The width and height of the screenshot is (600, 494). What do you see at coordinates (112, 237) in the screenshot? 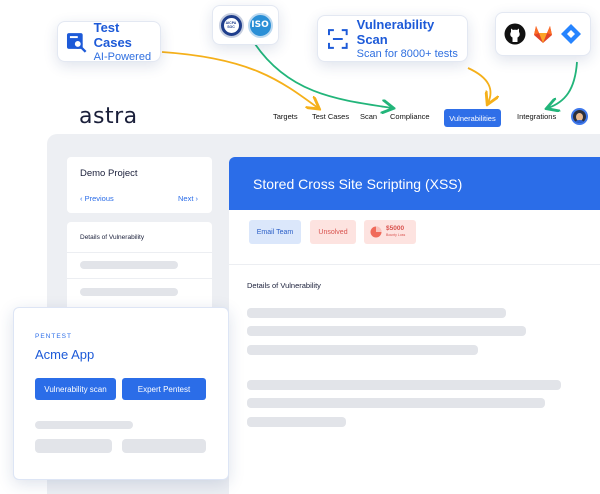
I see `sidebar-details-label: Details of Vulnerability` at bounding box center [112, 237].